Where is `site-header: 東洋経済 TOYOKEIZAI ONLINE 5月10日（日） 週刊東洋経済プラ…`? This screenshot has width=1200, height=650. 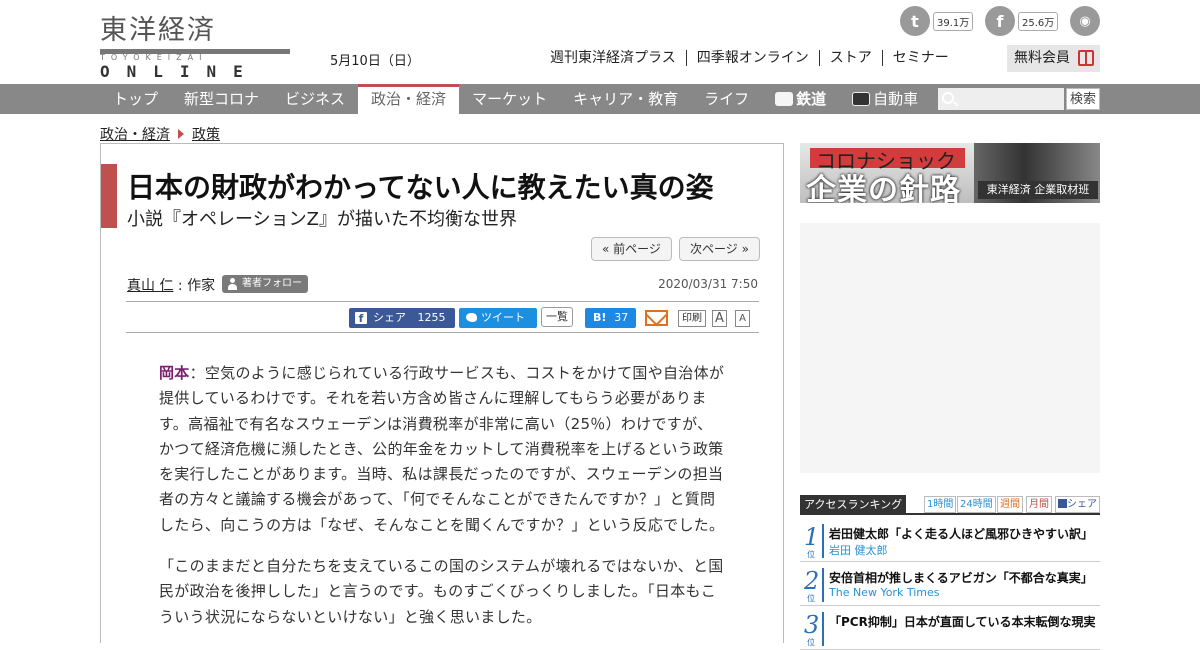 site-header: 東洋経済 TOYOKEIZAI ONLINE 5月10日（日） 週刊東洋経済プラ… is located at coordinates (600, 42).